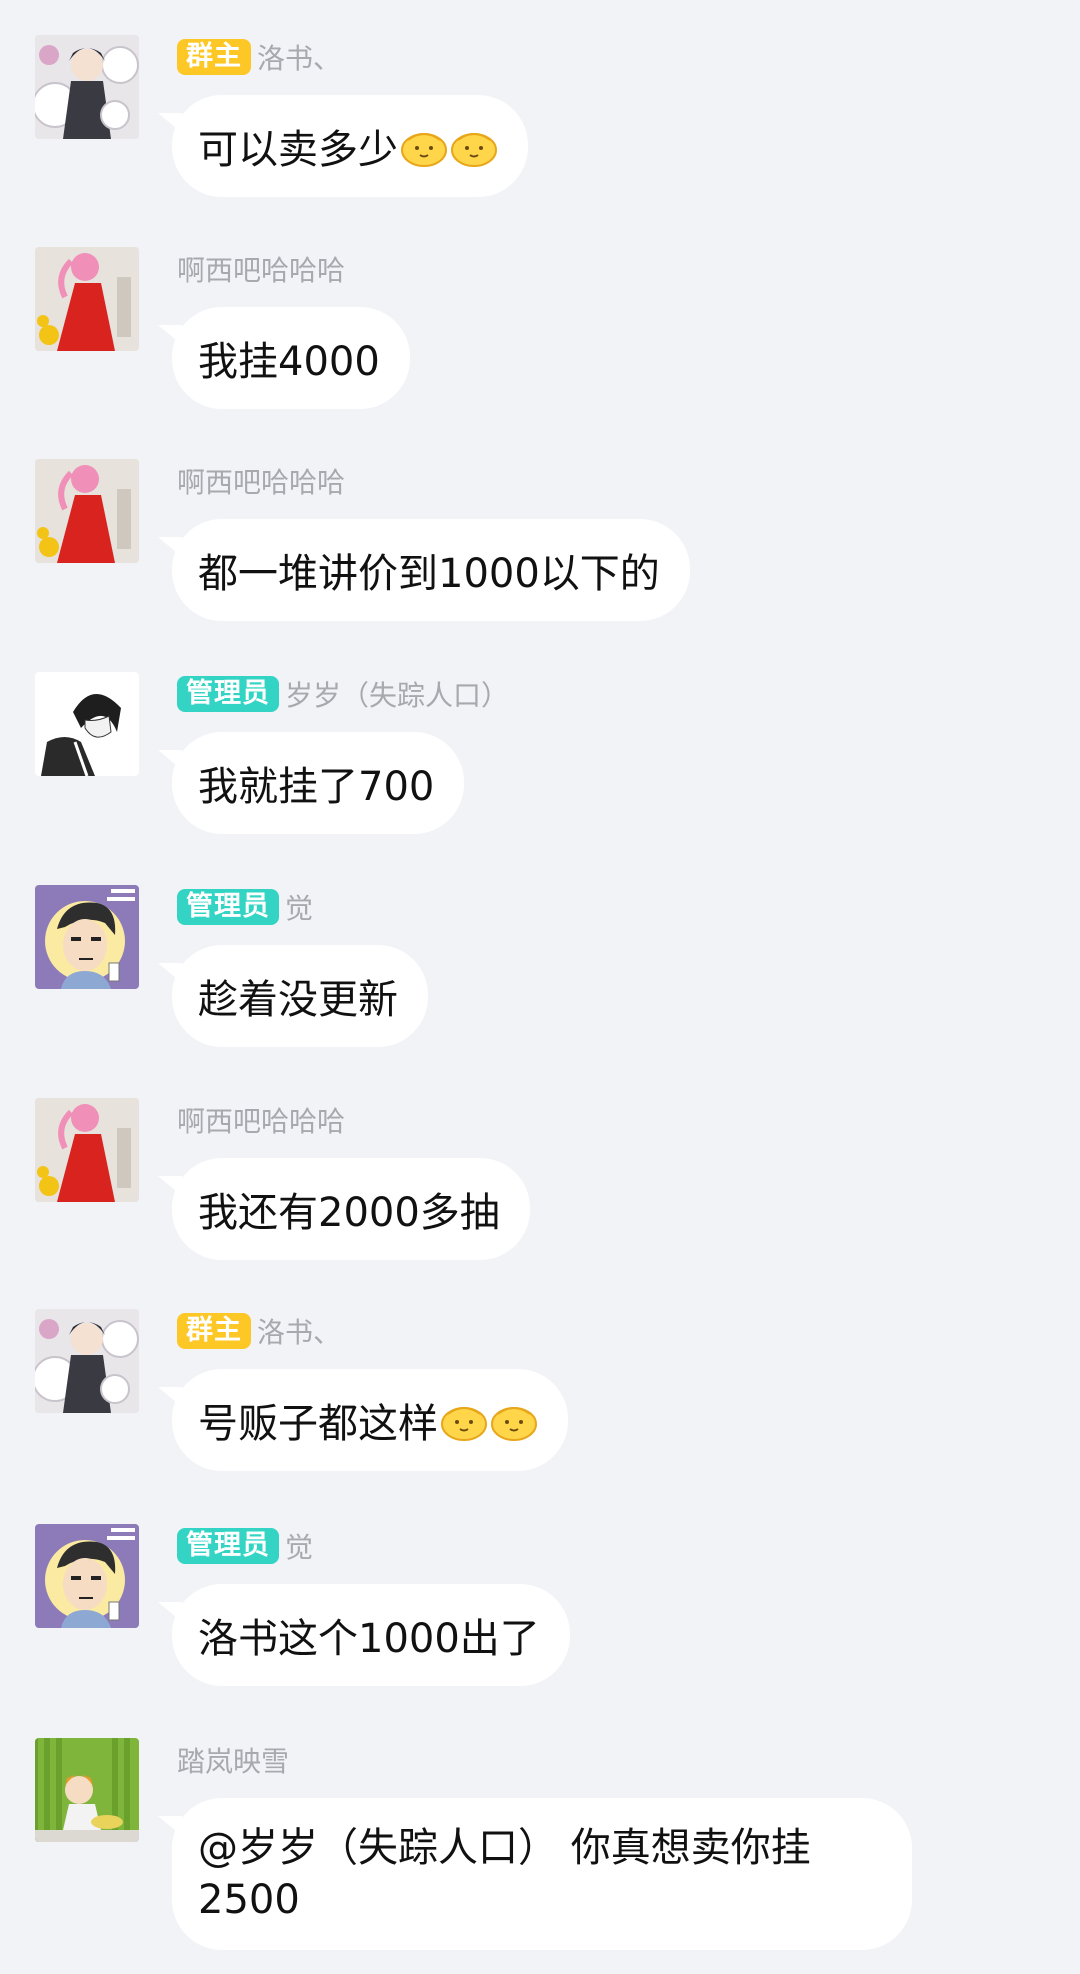 This screenshot has width=1080, height=1974. I want to click on chat-message: 管理员 觉 洛书这个1000出了, so click(540, 1624).